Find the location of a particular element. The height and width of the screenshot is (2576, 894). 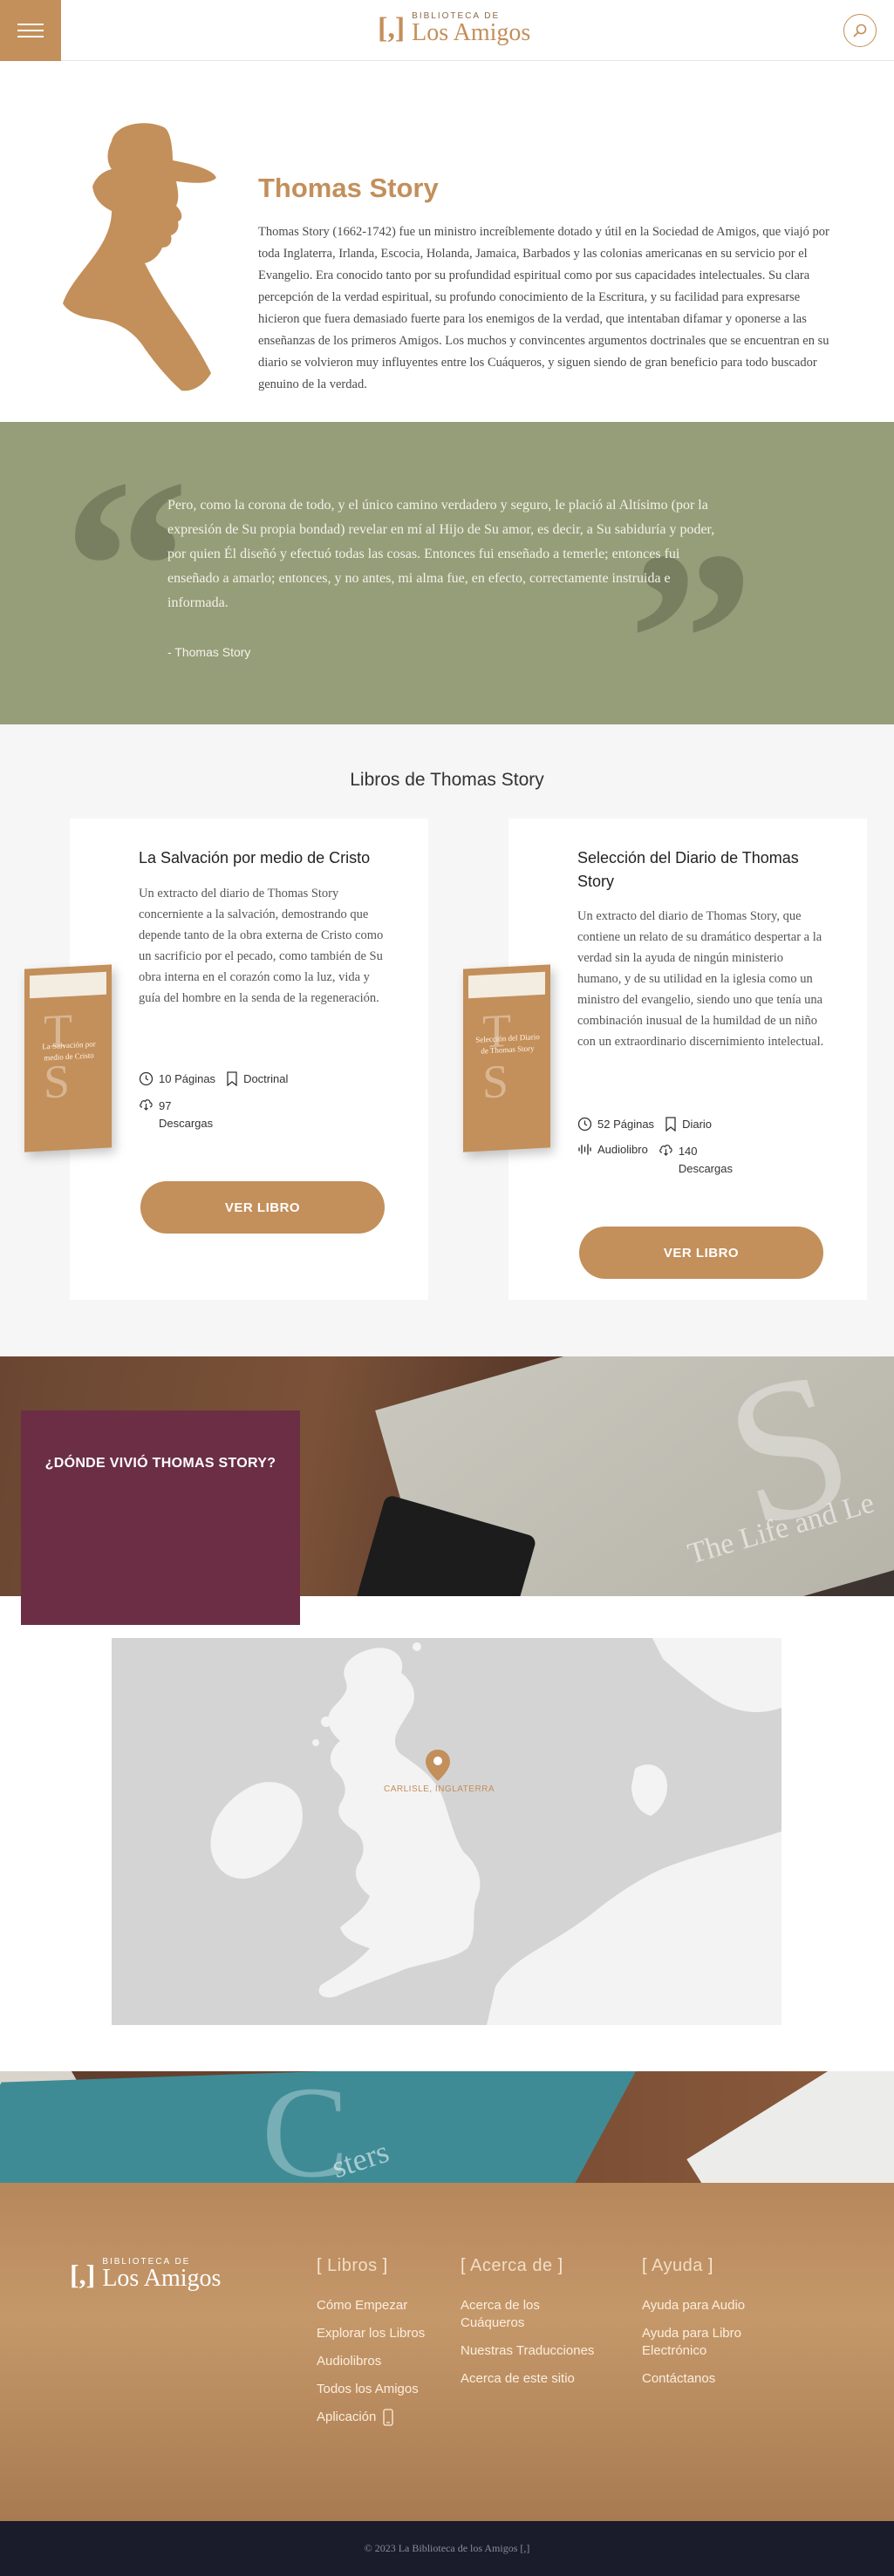

author-silhouette-icon is located at coordinates (139, 257).